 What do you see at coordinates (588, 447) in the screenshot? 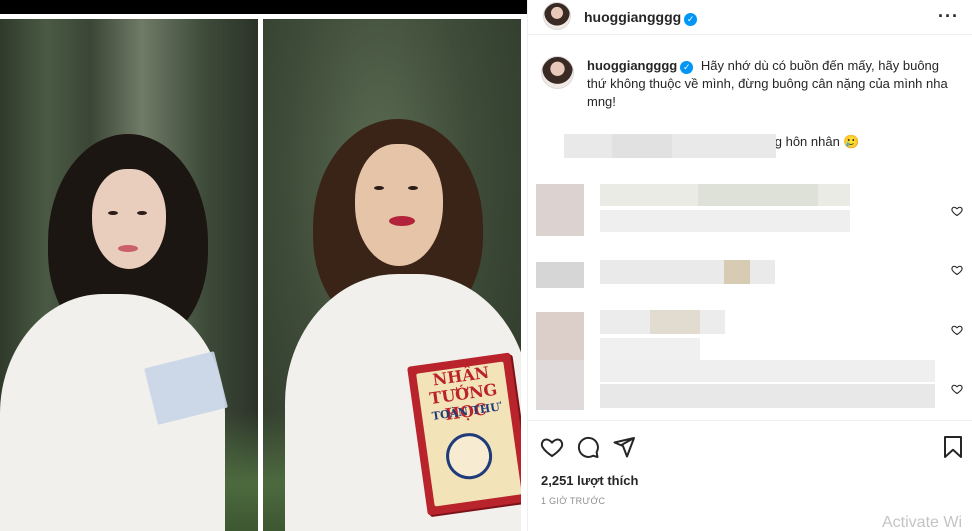
I see `comment-icon` at bounding box center [588, 447].